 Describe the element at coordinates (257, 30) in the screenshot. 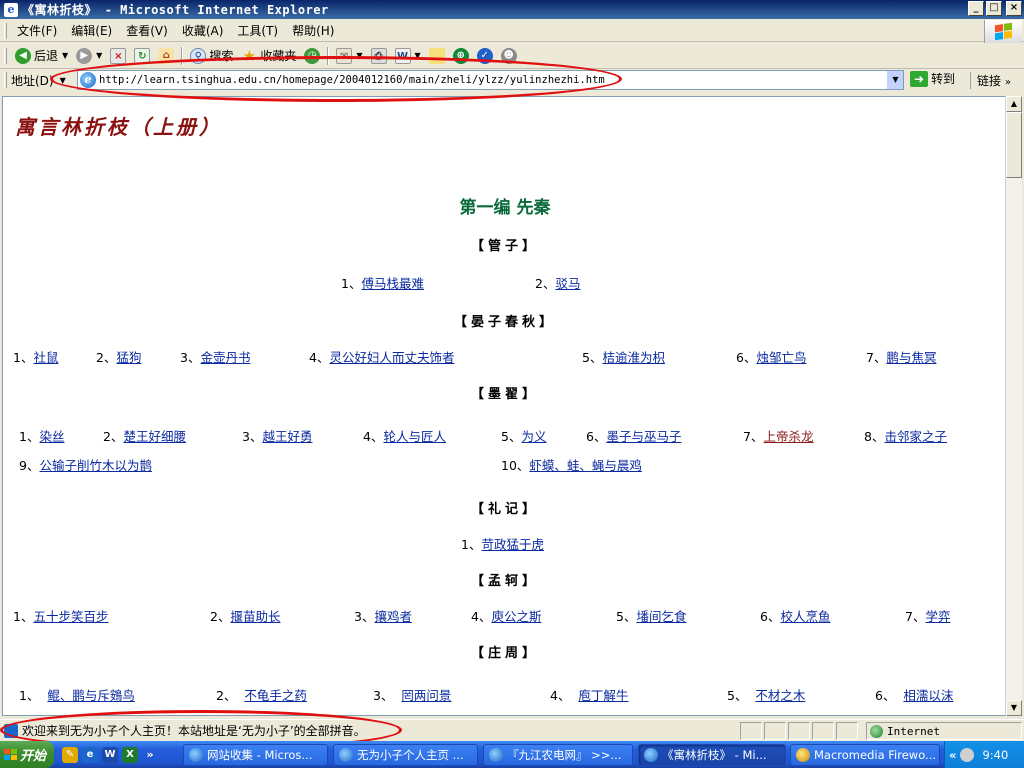

I see `menu-tools: 工具(T)` at that location.